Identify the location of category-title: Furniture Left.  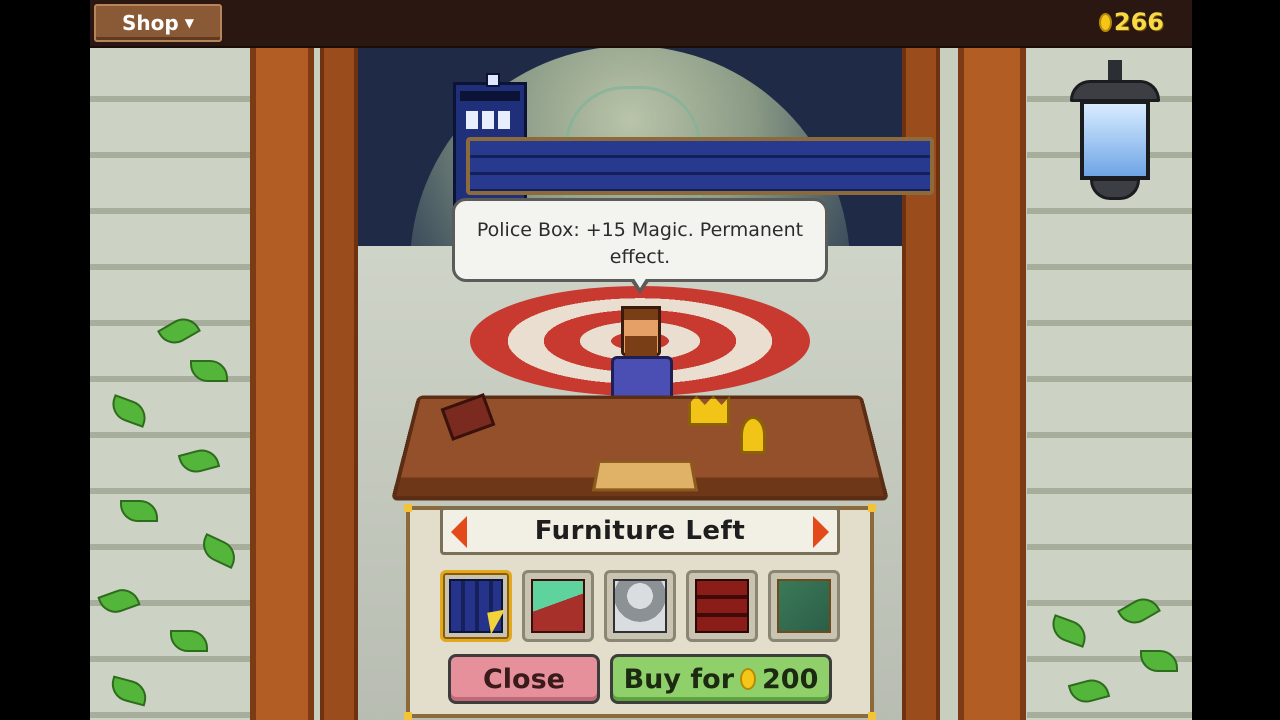
(640, 531).